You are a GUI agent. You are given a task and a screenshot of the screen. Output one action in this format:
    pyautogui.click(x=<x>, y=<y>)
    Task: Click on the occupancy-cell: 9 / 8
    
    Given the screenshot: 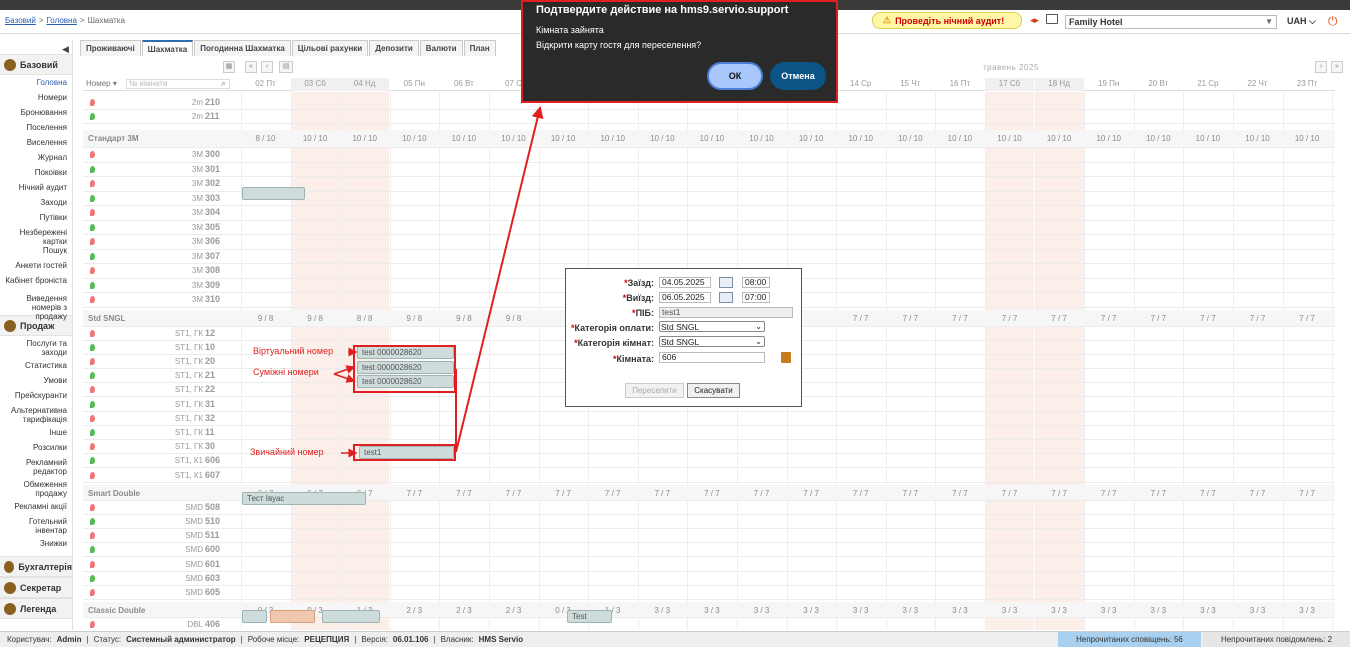 What is the action you would take?
    pyautogui.click(x=315, y=318)
    